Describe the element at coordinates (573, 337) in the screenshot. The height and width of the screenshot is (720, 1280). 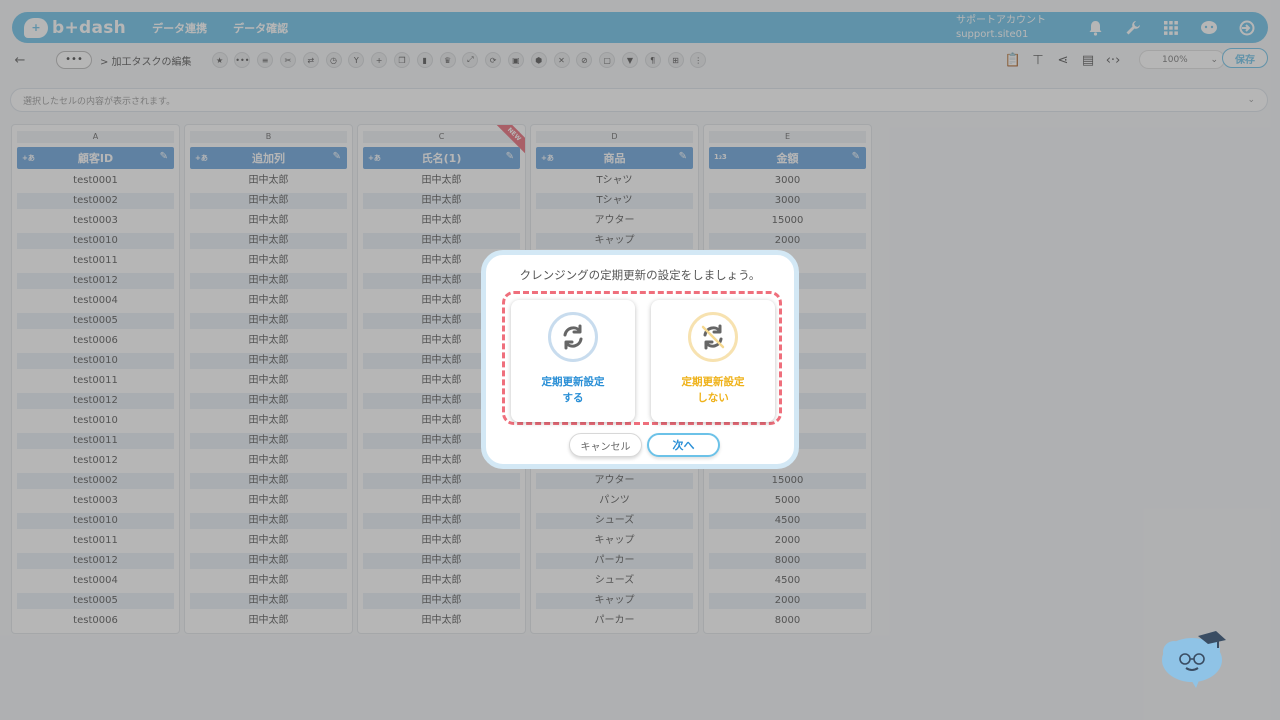
I see `refresh-icon` at that location.